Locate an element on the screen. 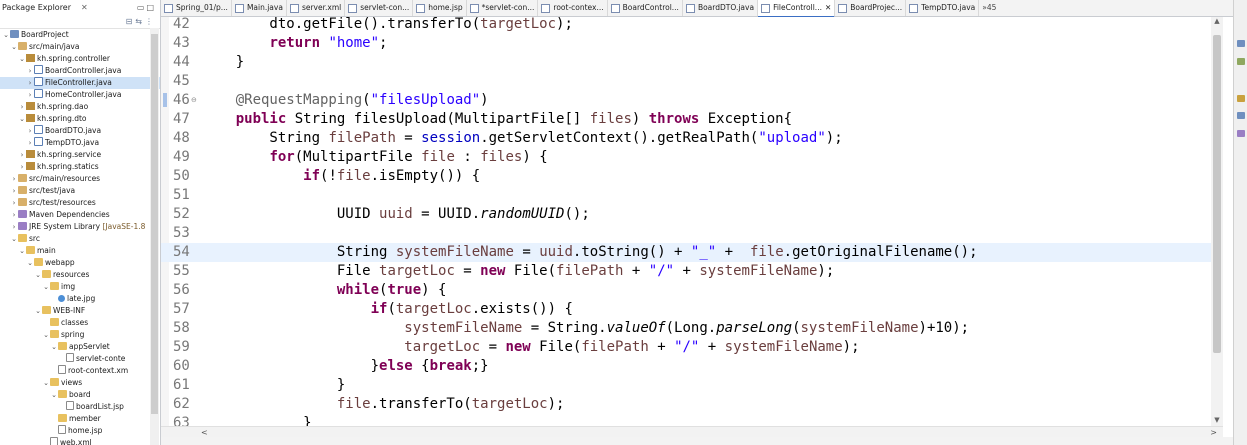 Image resolution: width=1247 pixels, height=445 pixels. scroll-up-icon: ▲ is located at coordinates (1217, 22).